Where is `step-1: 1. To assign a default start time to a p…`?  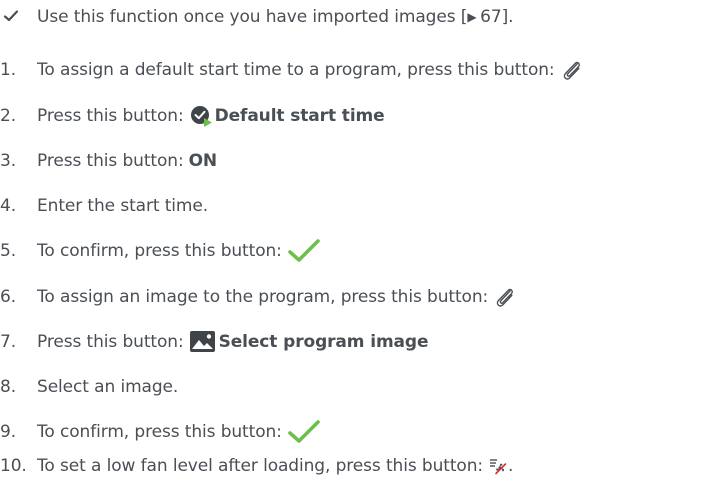
step-1: 1. To assign a default start time to a p… is located at coordinates (291, 70).